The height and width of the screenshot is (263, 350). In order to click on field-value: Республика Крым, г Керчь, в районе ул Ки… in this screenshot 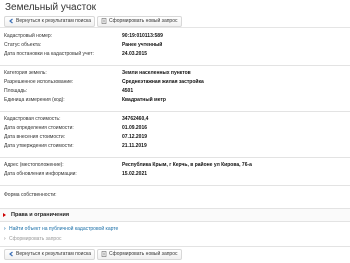, I will do `click(187, 165)`.